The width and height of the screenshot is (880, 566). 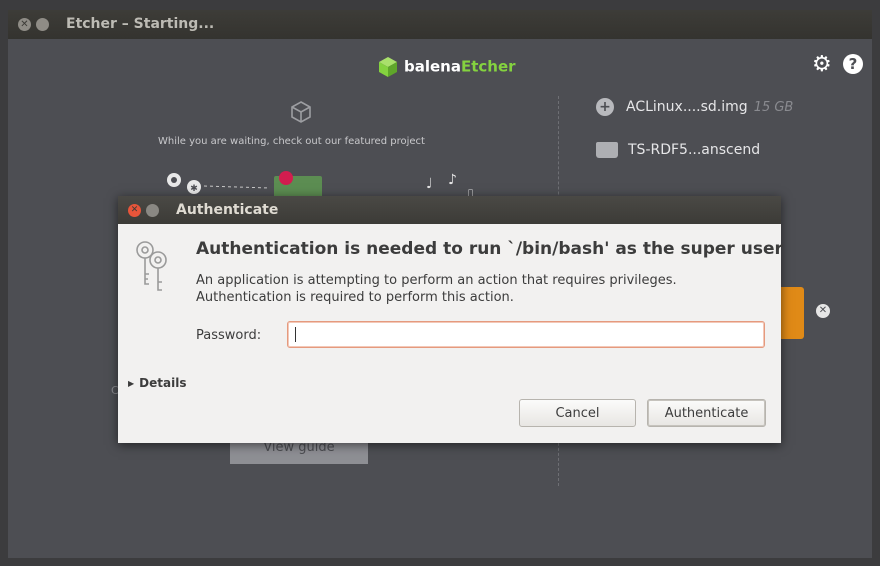 What do you see at coordinates (432, 66) in the screenshot?
I see `logo-prefix: balena` at bounding box center [432, 66].